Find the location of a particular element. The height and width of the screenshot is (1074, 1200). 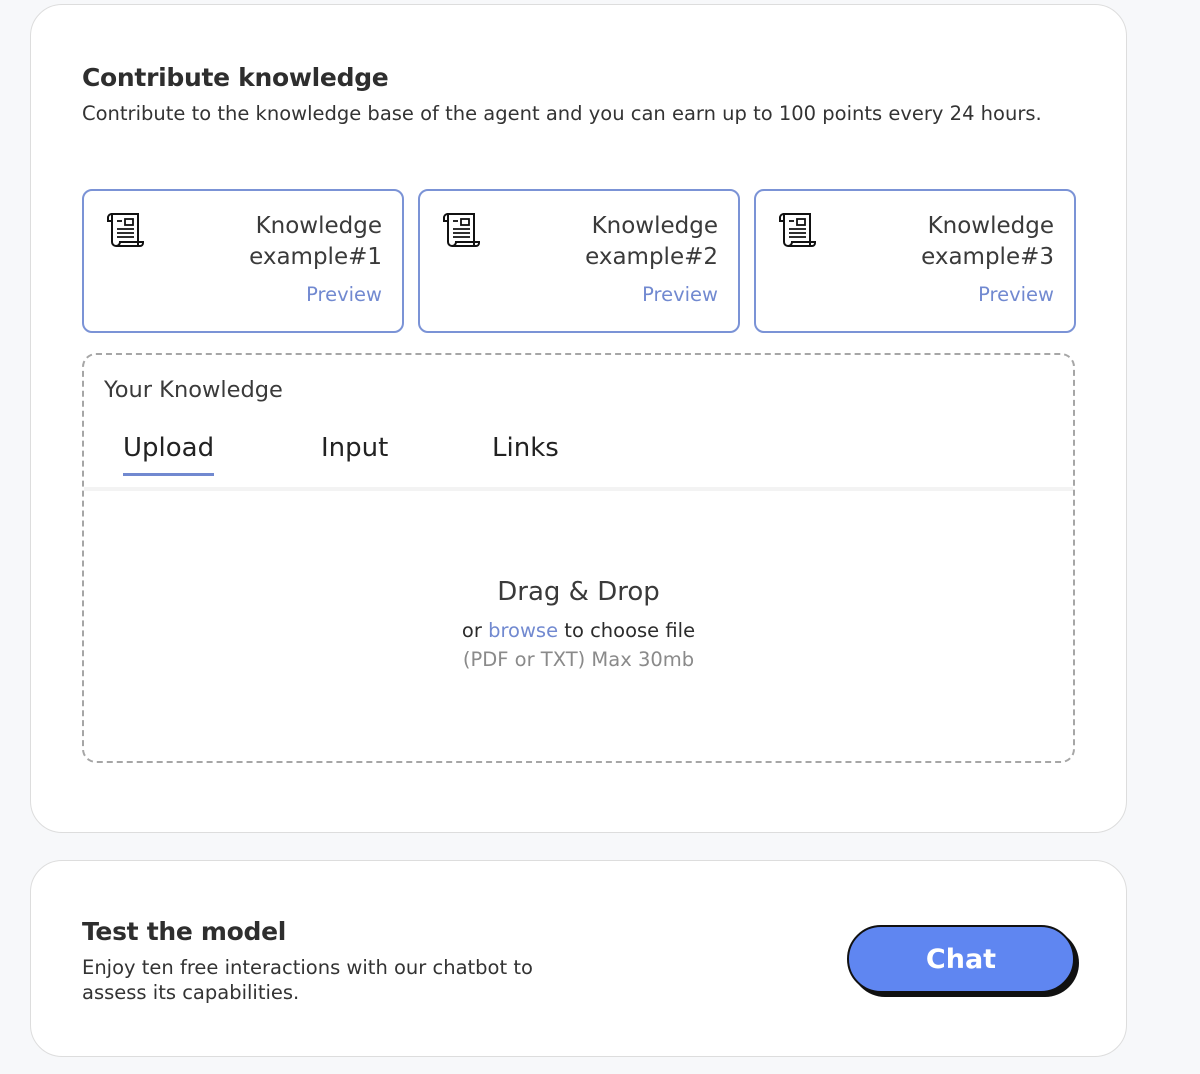

knowledge-example-title: Knowledge example#2 is located at coordinates (651, 241).